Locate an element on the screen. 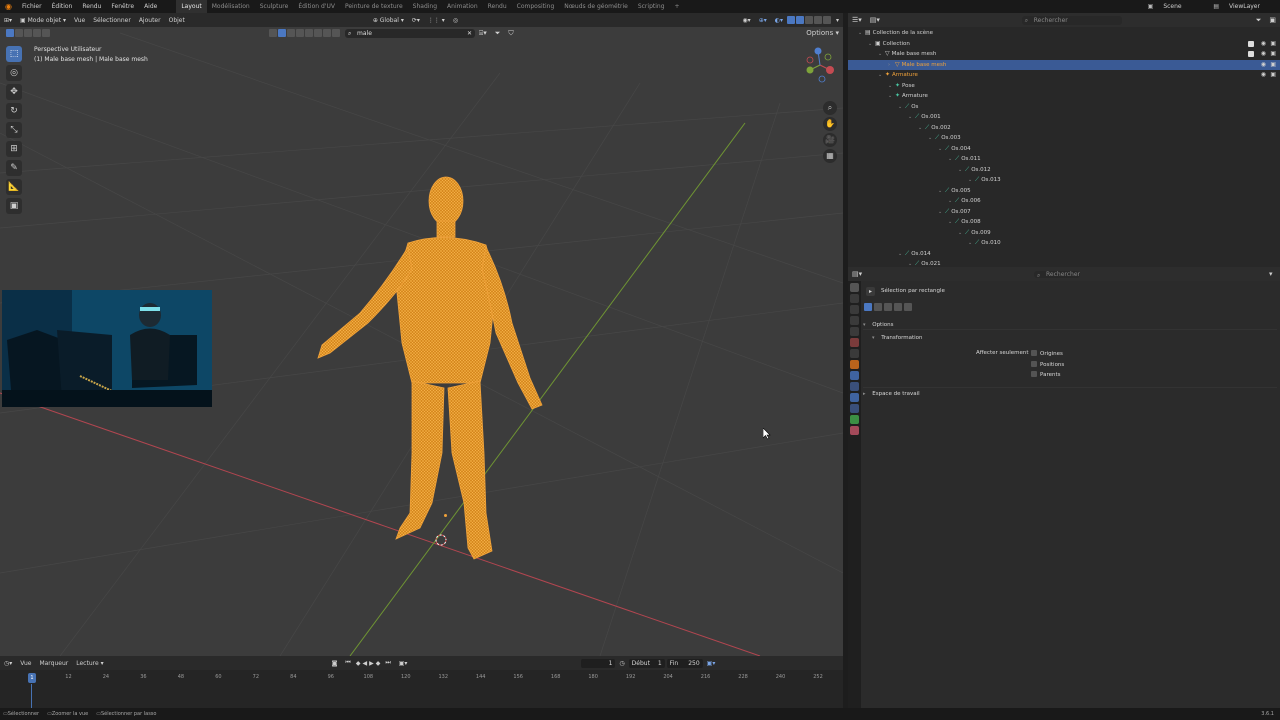 This screenshot has height=720, width=1280. view-layer-selector: ViewLayer is located at coordinates (1252, 6).